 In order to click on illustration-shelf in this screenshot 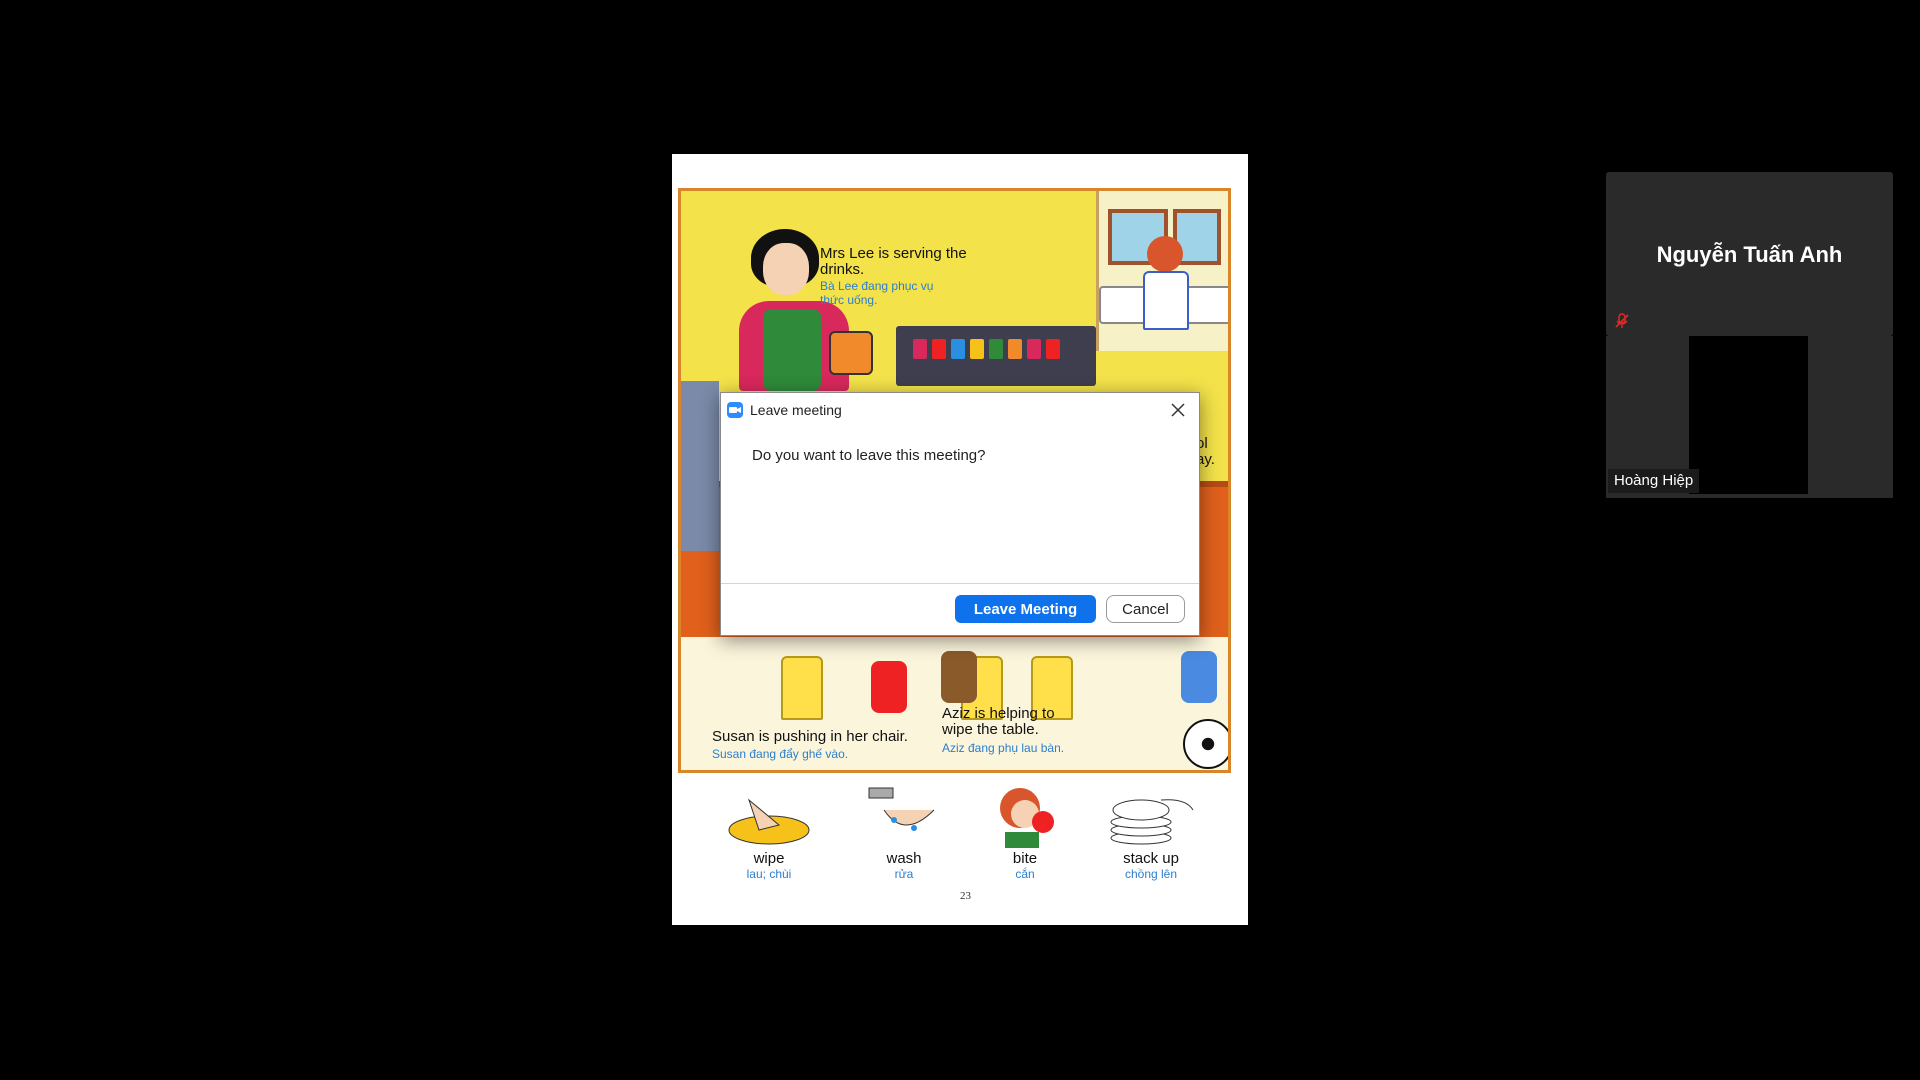, I will do `click(700, 466)`.